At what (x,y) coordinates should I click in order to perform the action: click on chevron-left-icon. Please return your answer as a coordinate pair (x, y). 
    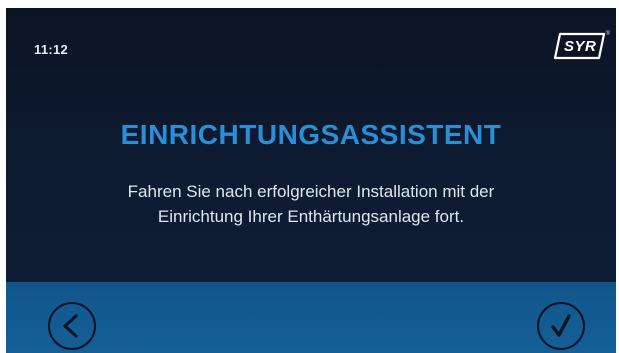
    Looking at the image, I should click on (70, 326).